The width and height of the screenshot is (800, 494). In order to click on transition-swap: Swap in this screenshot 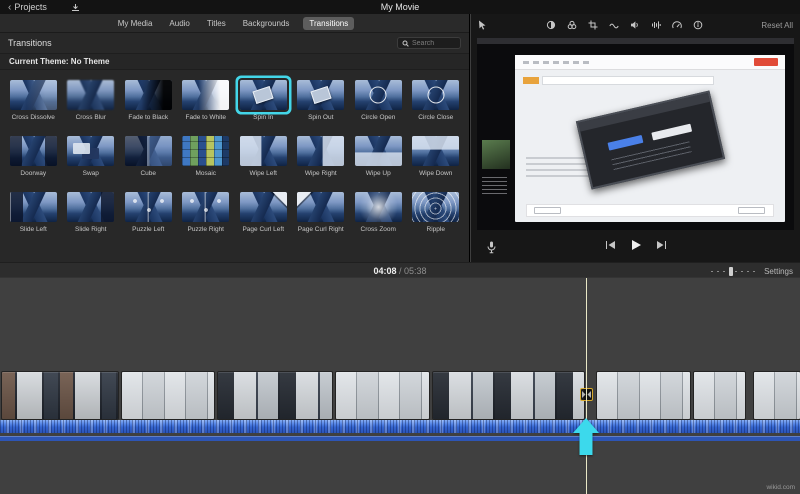, I will do `click(91, 156)`.